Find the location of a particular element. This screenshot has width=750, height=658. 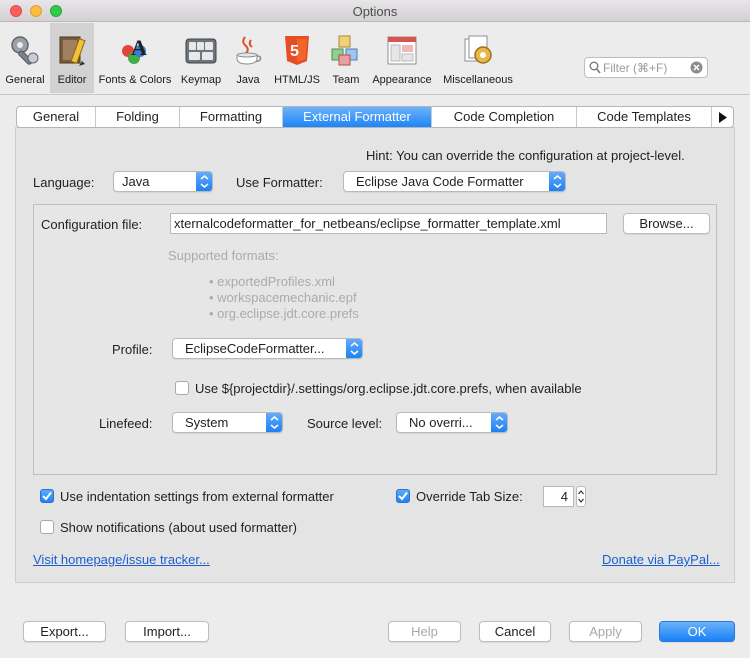

toolbar-label: HTML/JS is located at coordinates (297, 80).